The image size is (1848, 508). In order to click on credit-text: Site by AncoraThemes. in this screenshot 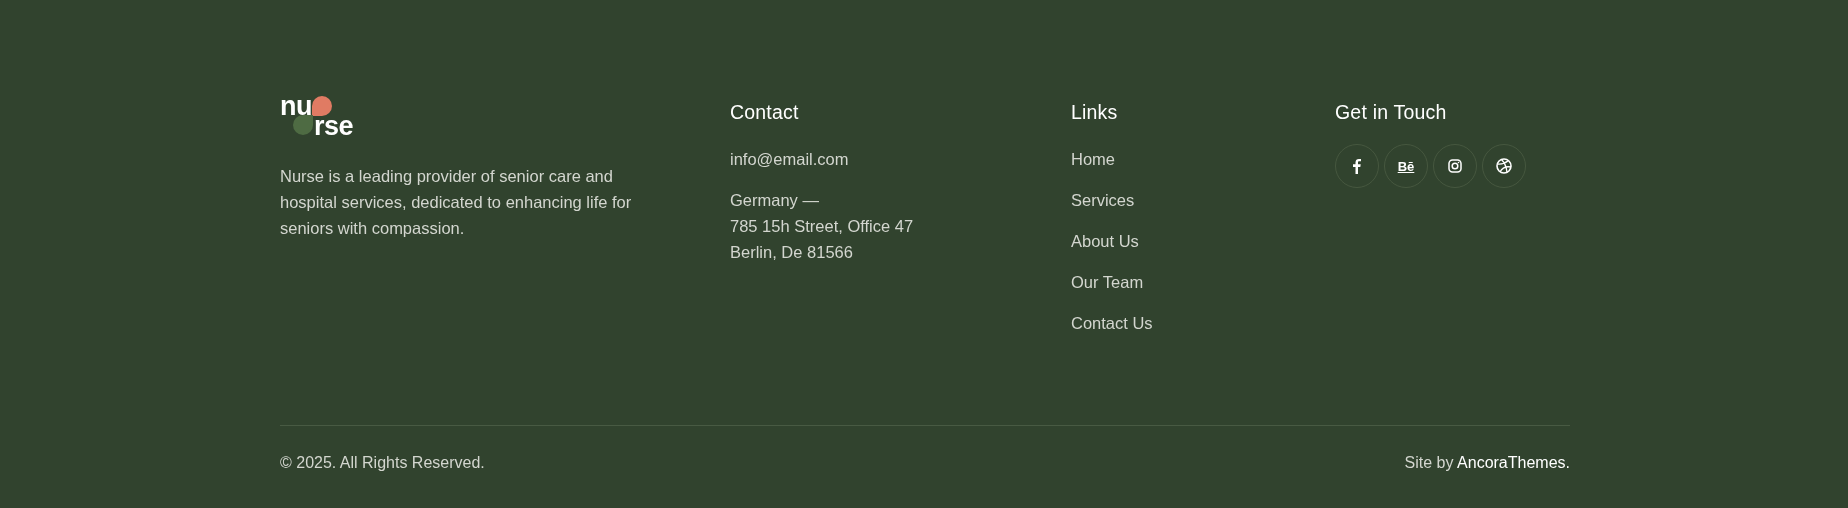, I will do `click(1487, 463)`.